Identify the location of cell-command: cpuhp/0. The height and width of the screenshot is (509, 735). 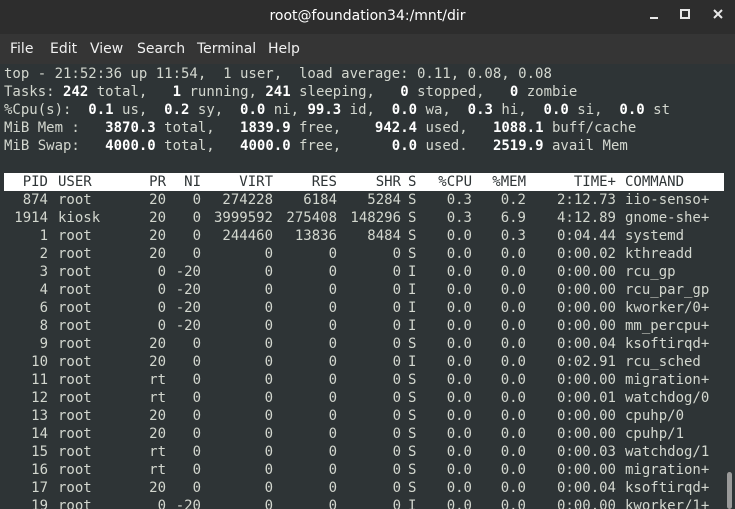
(655, 416).